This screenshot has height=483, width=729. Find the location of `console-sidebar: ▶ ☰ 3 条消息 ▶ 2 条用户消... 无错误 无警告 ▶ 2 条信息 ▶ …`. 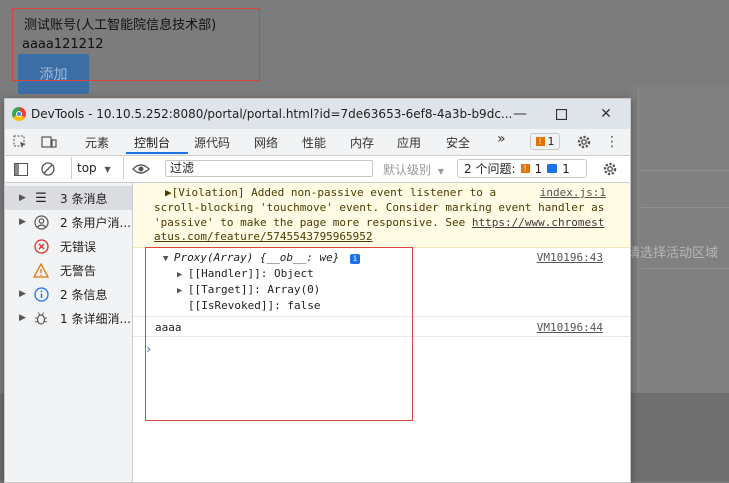

console-sidebar: ▶ ☰ 3 条消息 ▶ 2 条用户消... 无错误 无警告 ▶ 2 条信息 ▶ … is located at coordinates (69, 332).